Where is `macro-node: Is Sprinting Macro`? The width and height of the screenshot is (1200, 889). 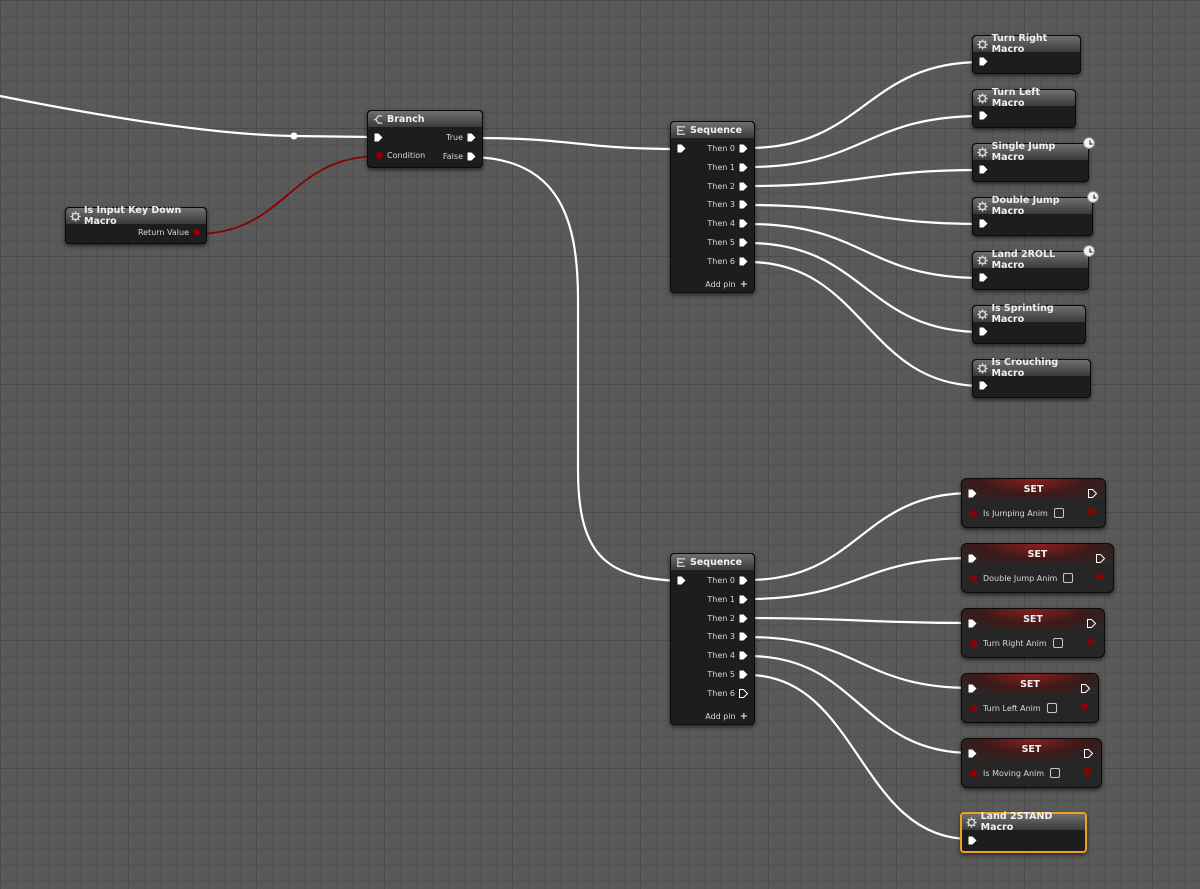
macro-node: Is Sprinting Macro is located at coordinates (1029, 323).